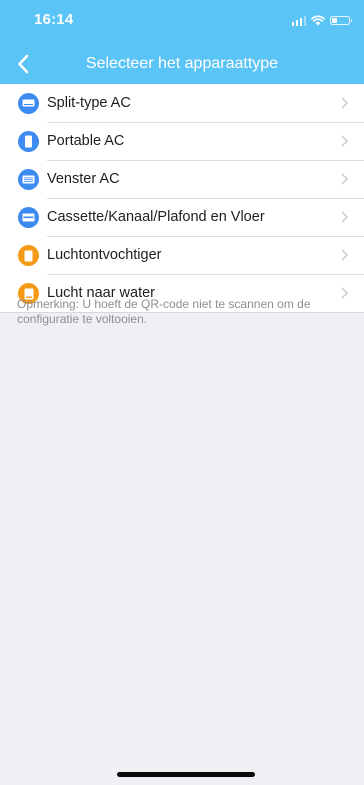  I want to click on home-indicator, so click(186, 774).